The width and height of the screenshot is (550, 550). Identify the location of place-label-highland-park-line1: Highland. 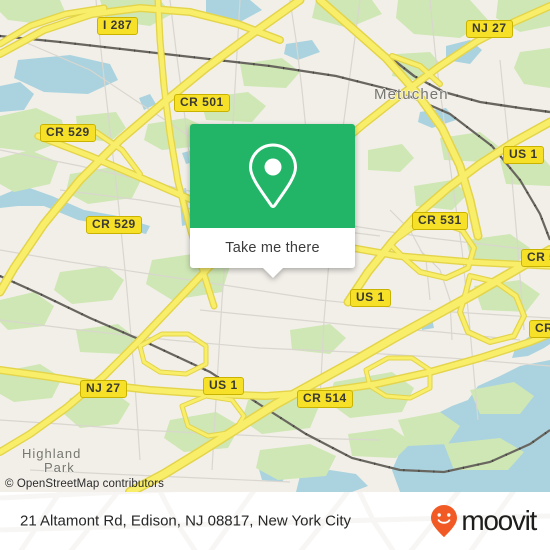
(52, 453).